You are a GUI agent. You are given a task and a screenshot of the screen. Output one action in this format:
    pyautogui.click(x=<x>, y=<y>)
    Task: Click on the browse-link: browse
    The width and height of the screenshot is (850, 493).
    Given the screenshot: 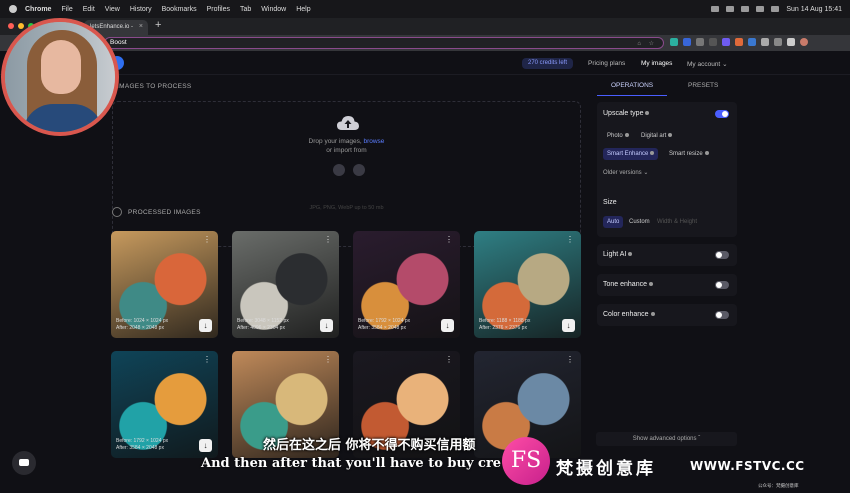 What is the action you would take?
    pyautogui.click(x=373, y=141)
    